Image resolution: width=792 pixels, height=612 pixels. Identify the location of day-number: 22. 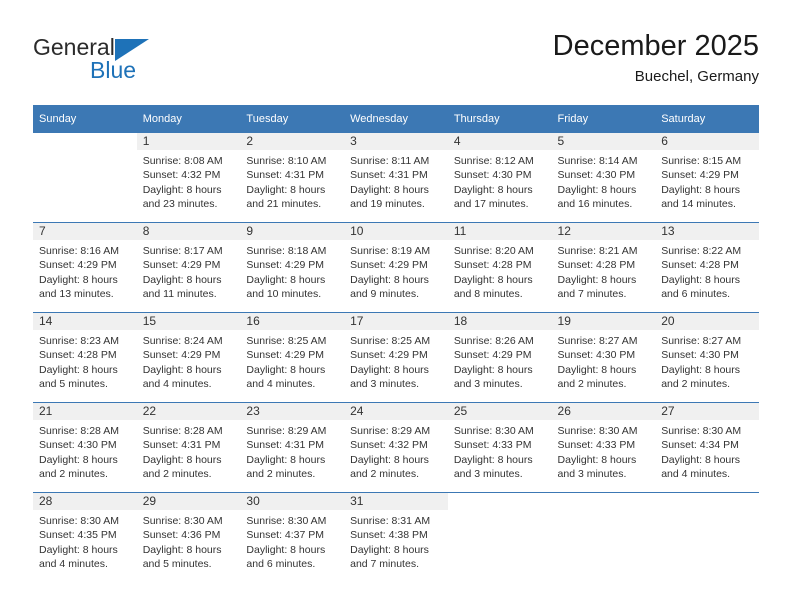
(188, 411).